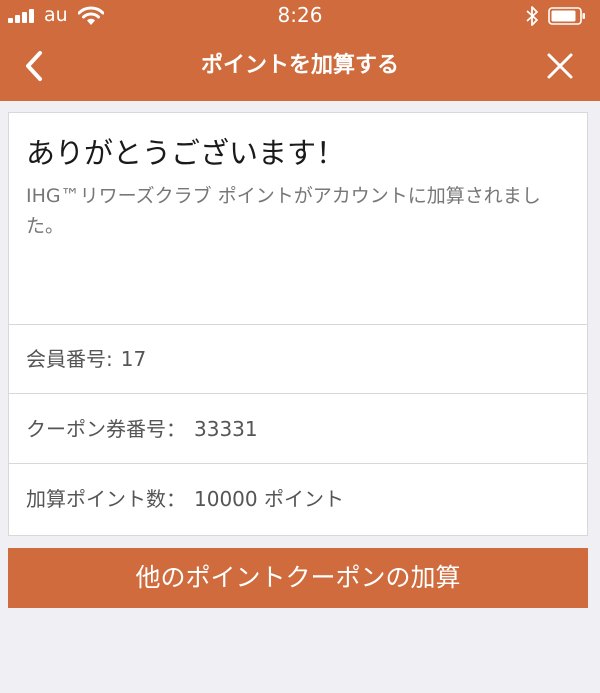 The height and width of the screenshot is (693, 600). What do you see at coordinates (560, 66) in the screenshot?
I see `close-icon` at bounding box center [560, 66].